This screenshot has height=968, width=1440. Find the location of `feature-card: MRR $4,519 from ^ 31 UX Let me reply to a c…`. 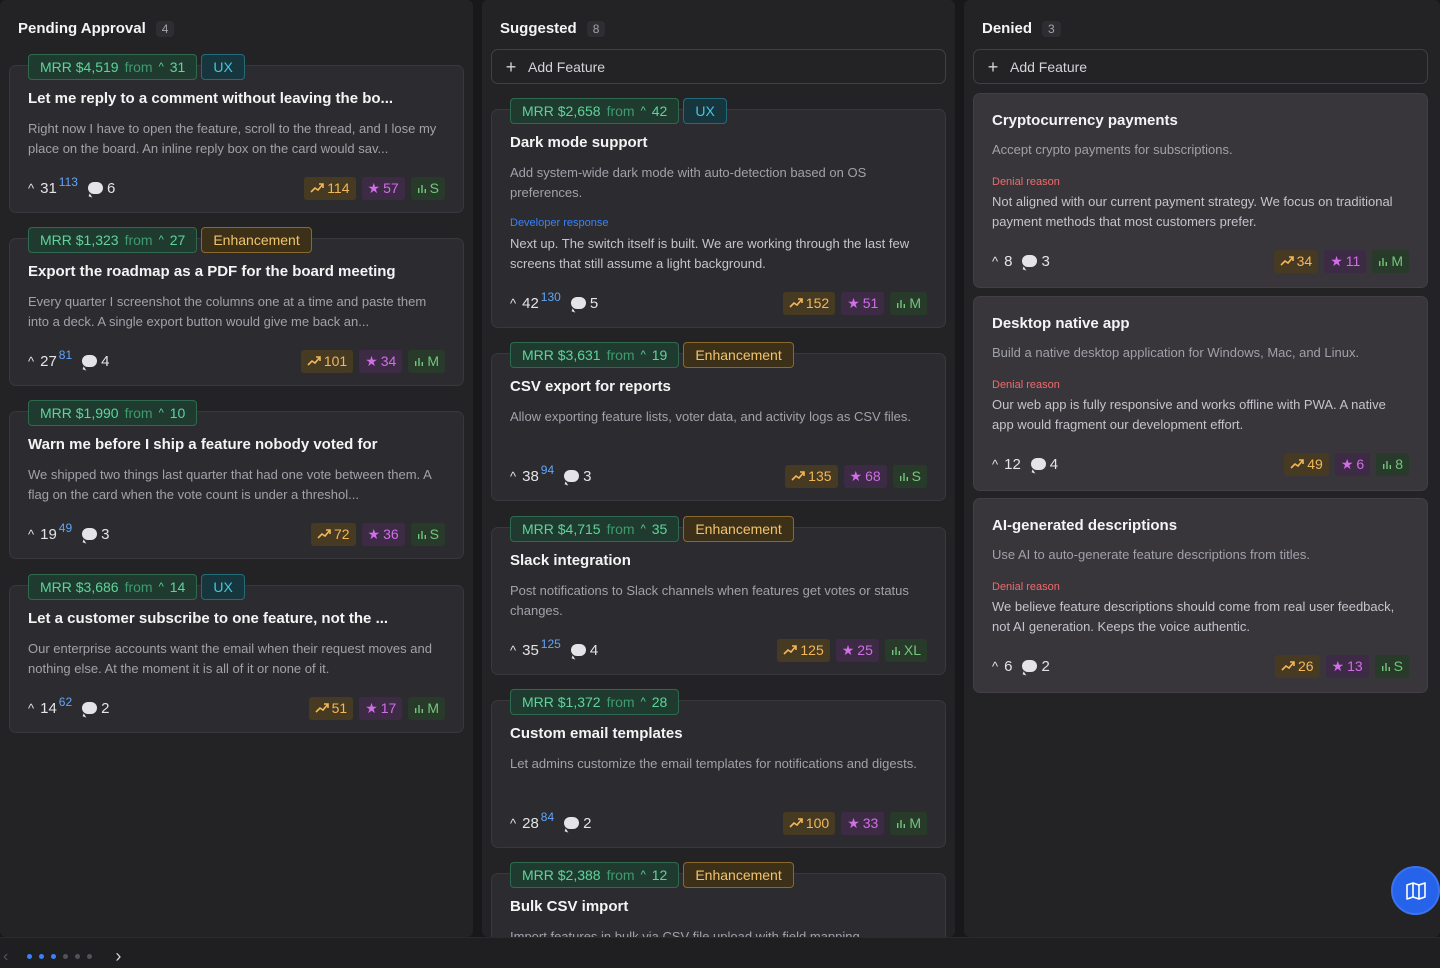

feature-card: MRR $4,519 from ^ 31 UX Let me reply to a c… is located at coordinates (236, 133).